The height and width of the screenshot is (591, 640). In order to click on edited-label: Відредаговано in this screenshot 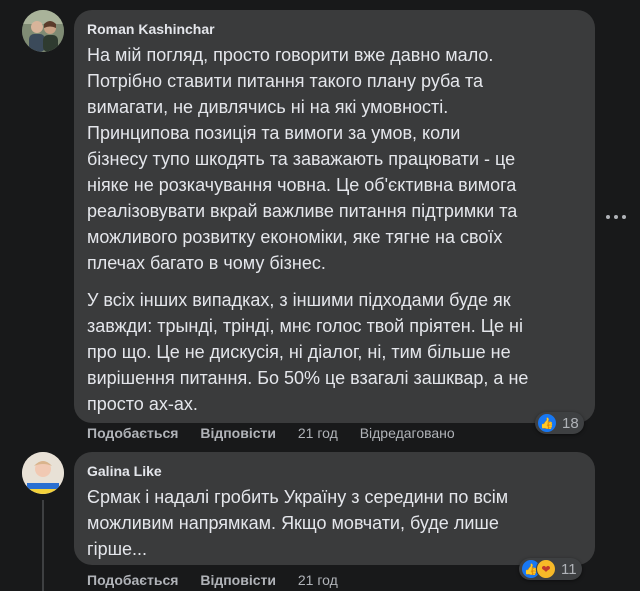, I will do `click(407, 433)`.